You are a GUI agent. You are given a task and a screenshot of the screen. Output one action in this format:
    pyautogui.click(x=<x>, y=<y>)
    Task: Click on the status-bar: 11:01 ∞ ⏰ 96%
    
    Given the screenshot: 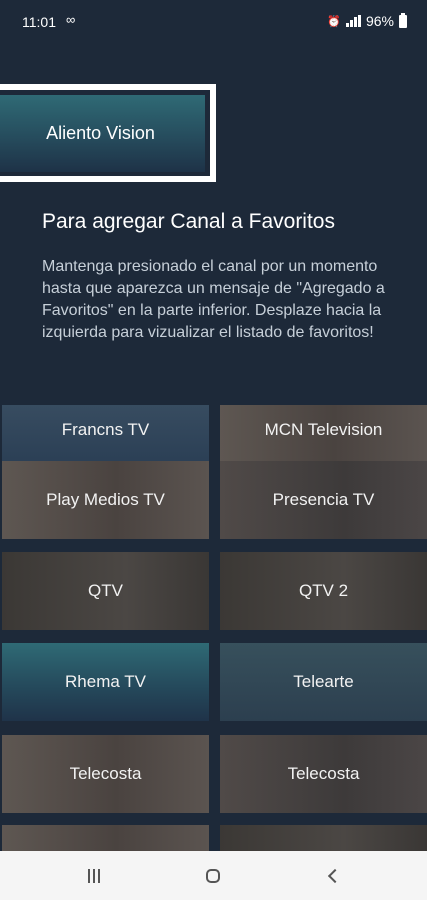 What is the action you would take?
    pyautogui.click(x=213, y=22)
    